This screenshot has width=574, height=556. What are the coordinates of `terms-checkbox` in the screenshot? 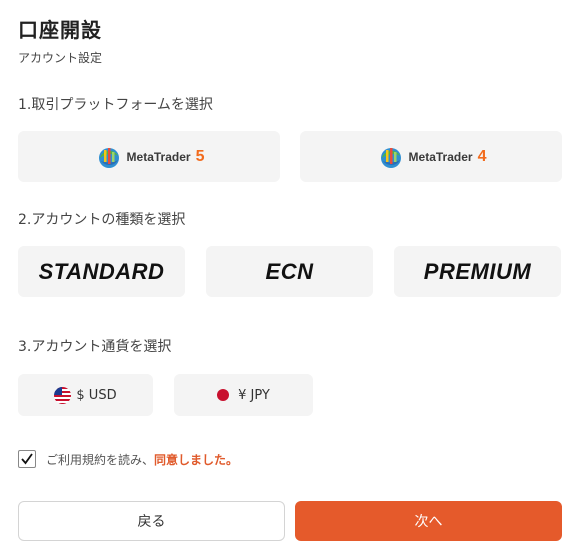 It's located at (27, 459).